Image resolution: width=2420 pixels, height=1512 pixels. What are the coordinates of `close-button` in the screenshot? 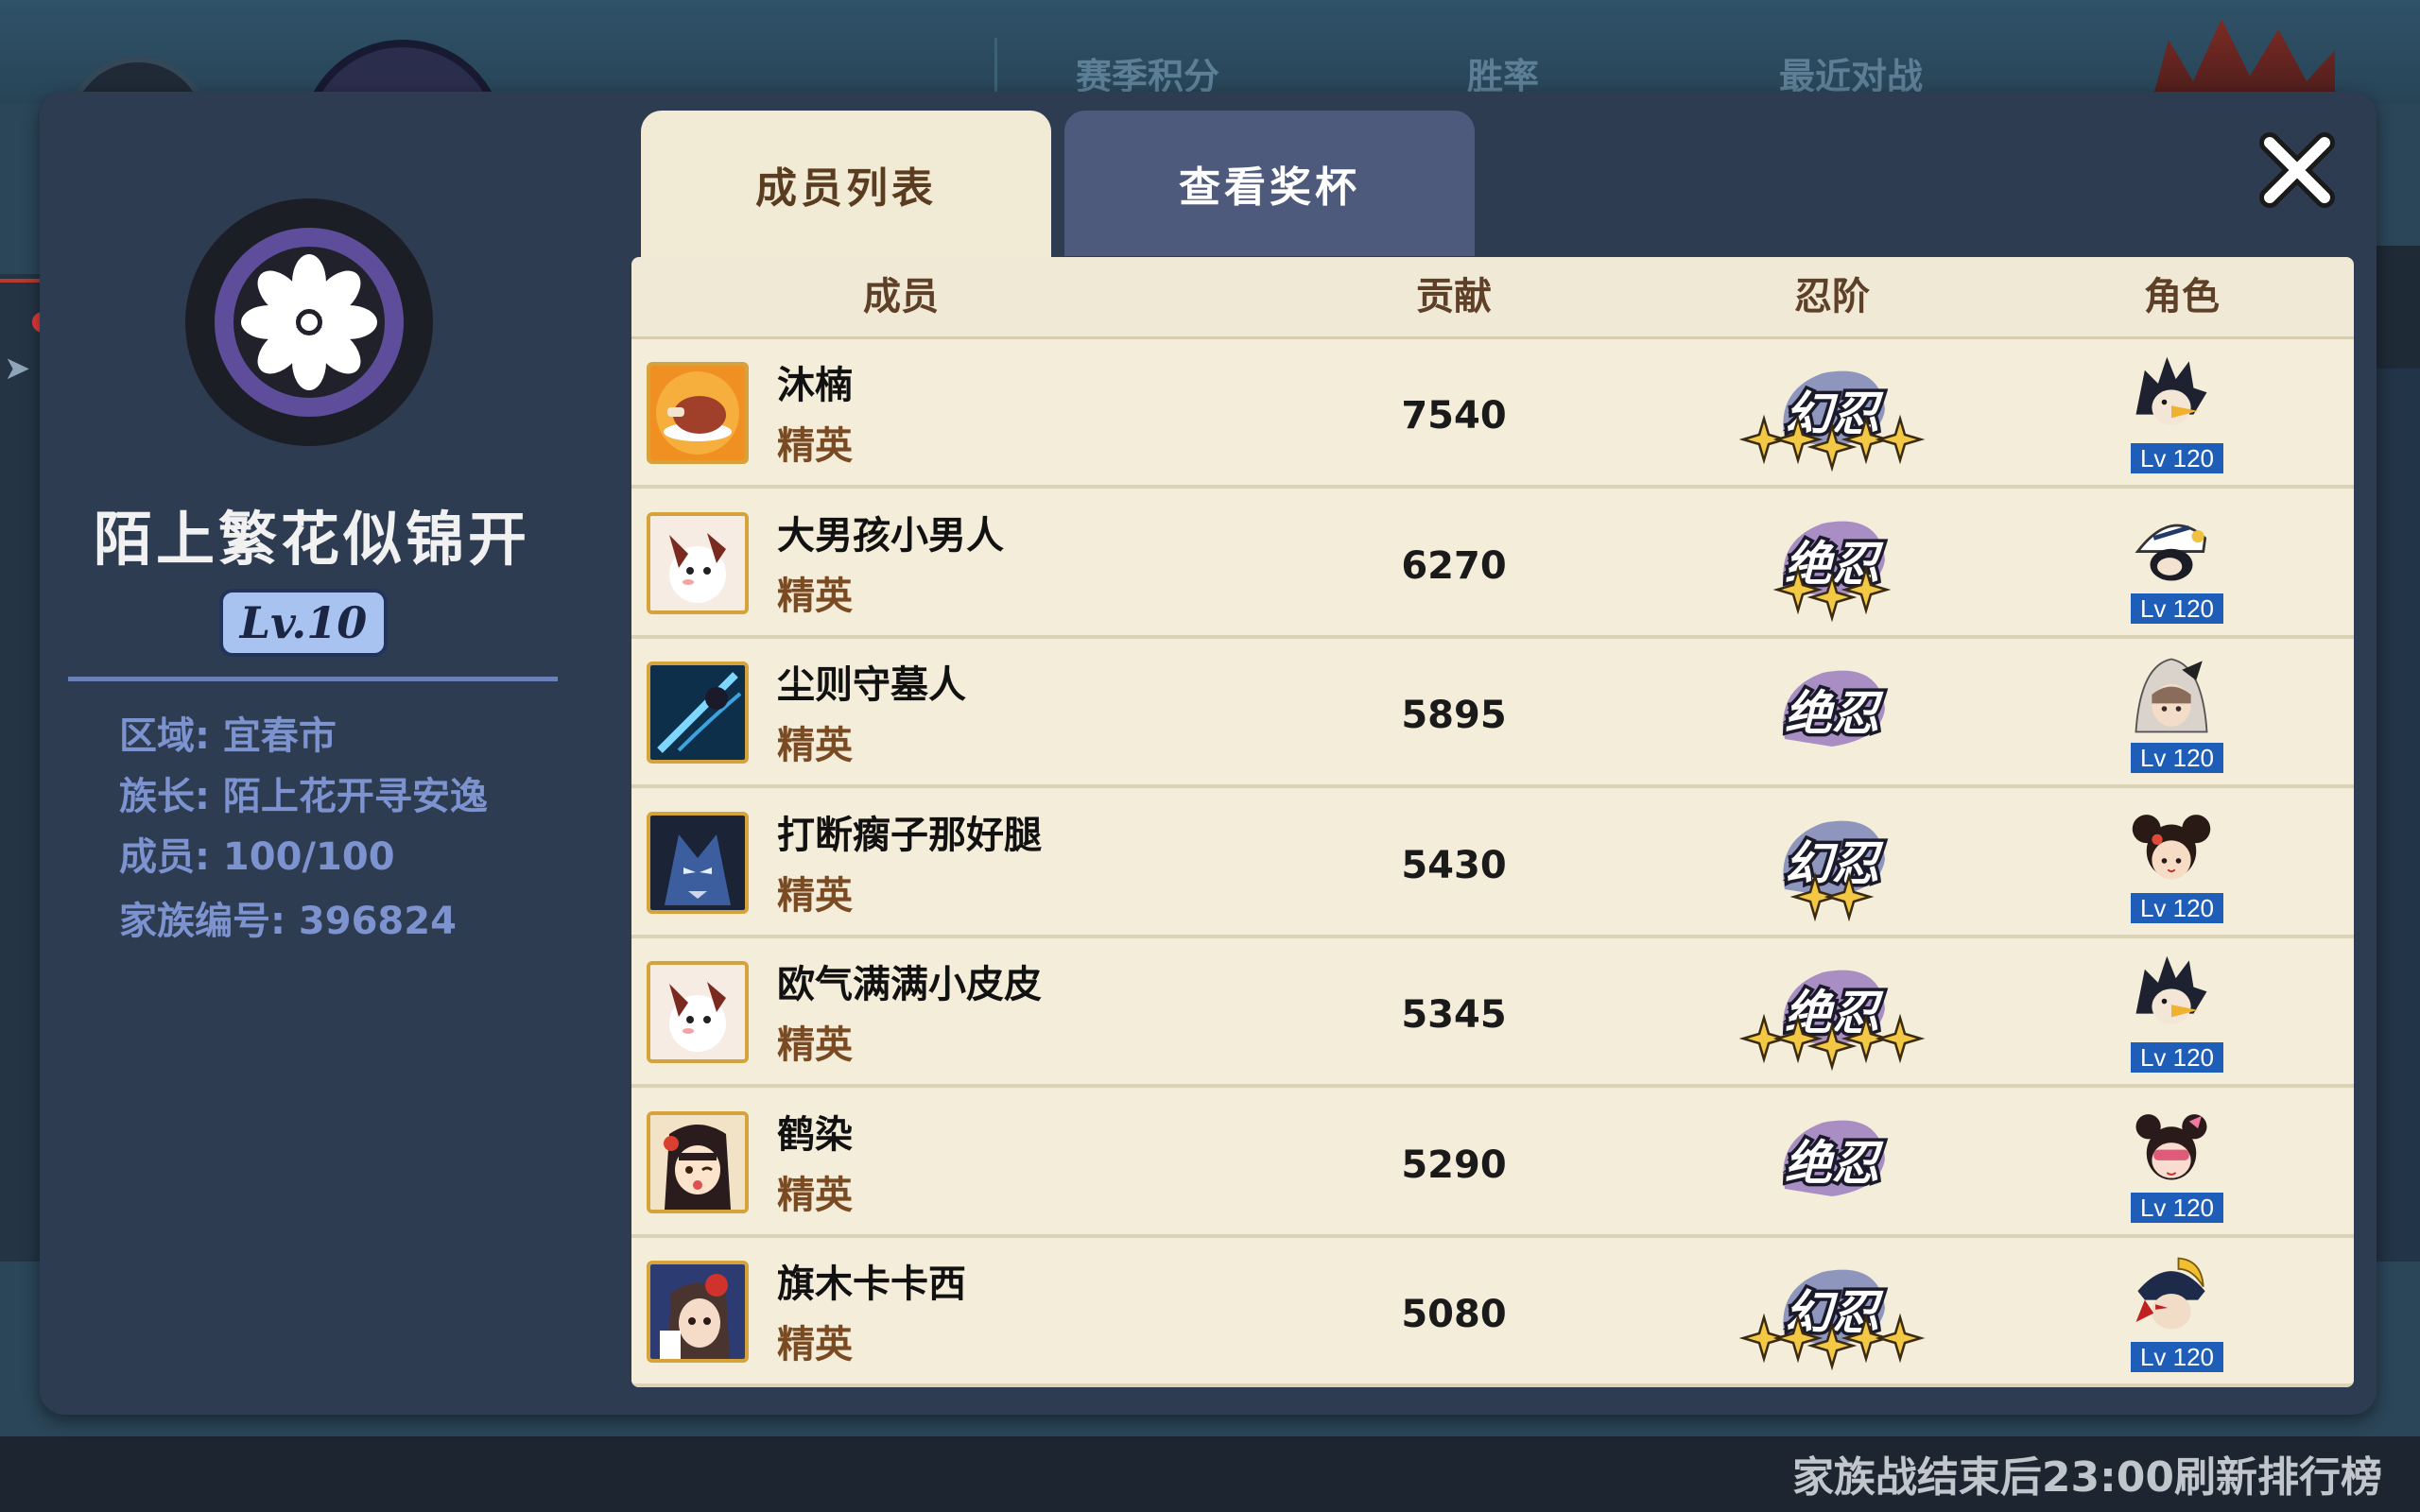 It's located at (2297, 170).